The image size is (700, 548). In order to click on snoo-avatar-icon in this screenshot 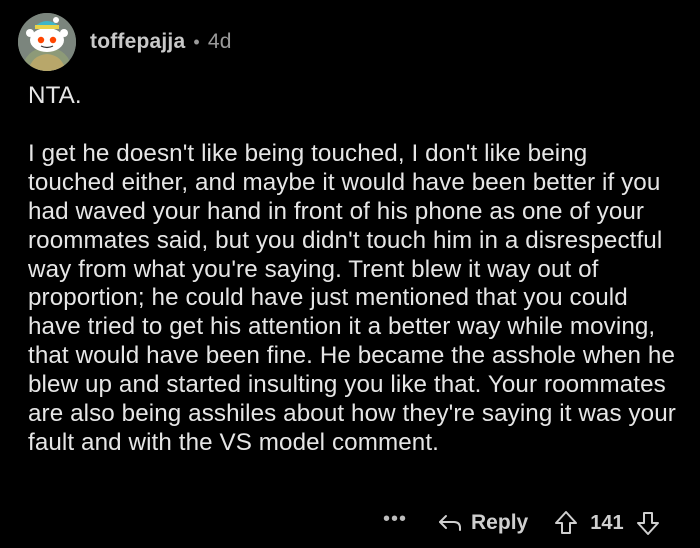, I will do `click(47, 42)`.